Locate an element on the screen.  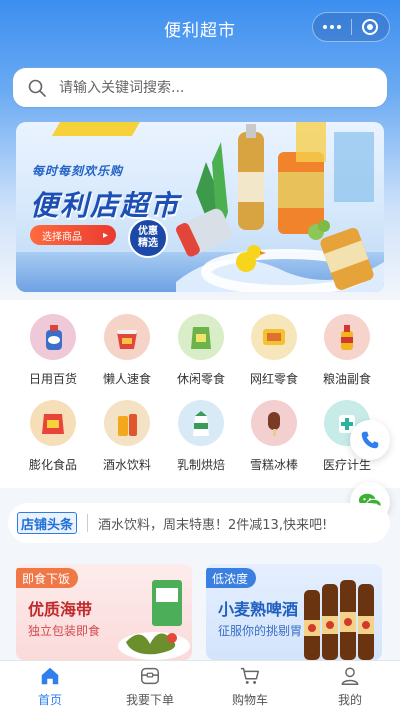
tab-mine: 我的 is located at coordinates (350, 686).